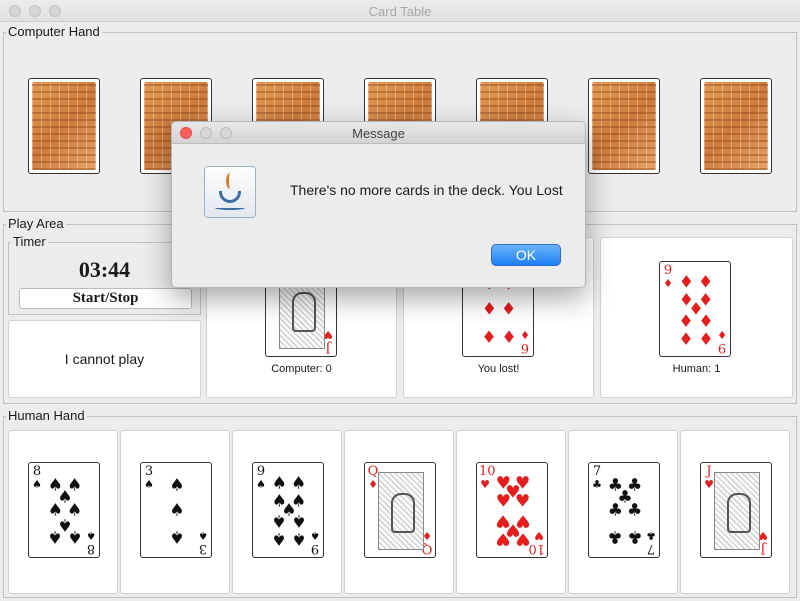 The height and width of the screenshot is (601, 800). I want to click on card-corner-index: 6♦, so click(525, 341).